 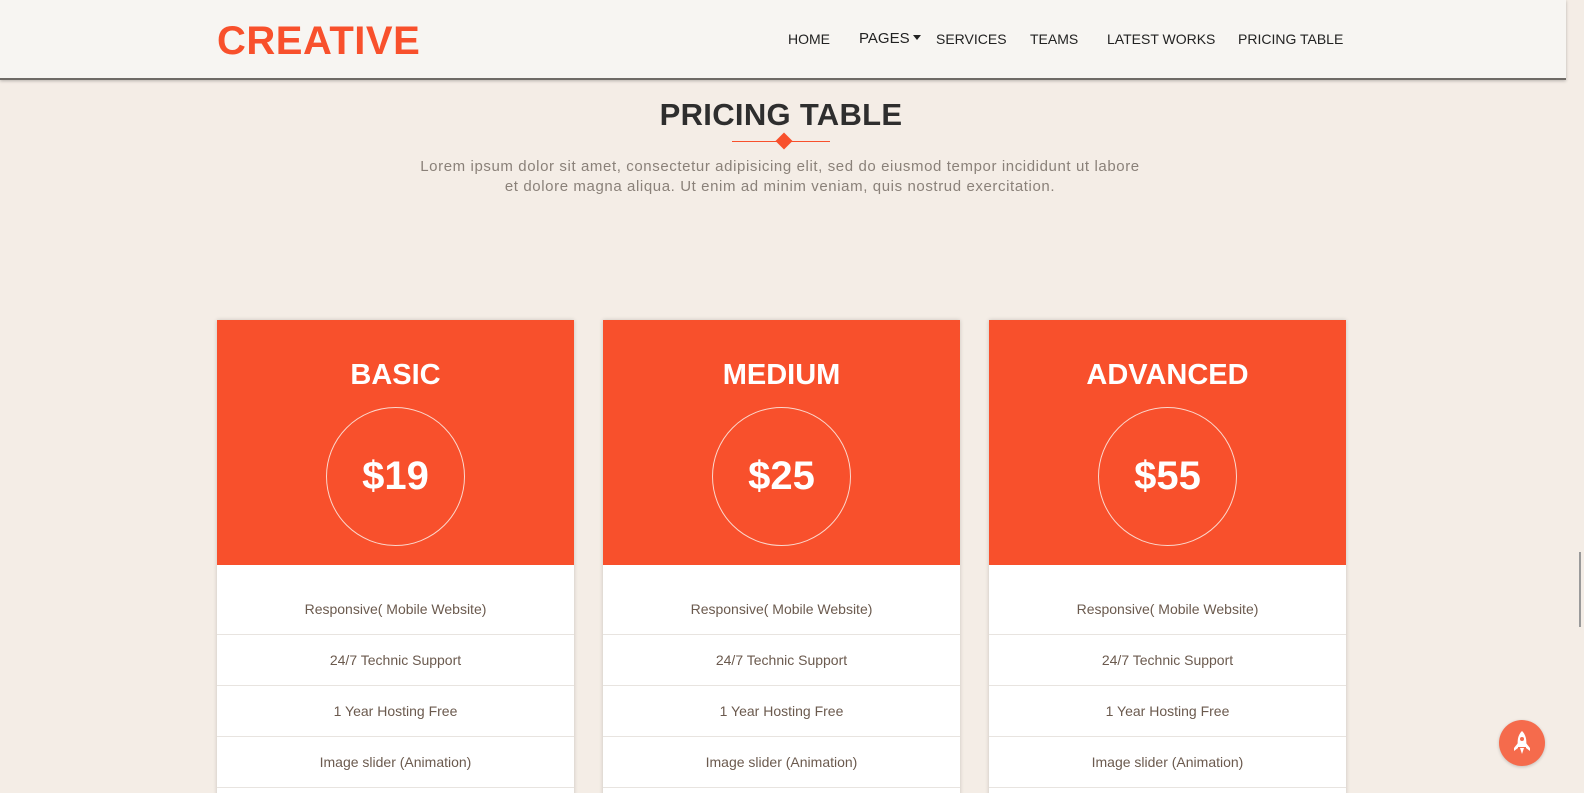 I want to click on scrollbar-thumb, so click(x=1580, y=589).